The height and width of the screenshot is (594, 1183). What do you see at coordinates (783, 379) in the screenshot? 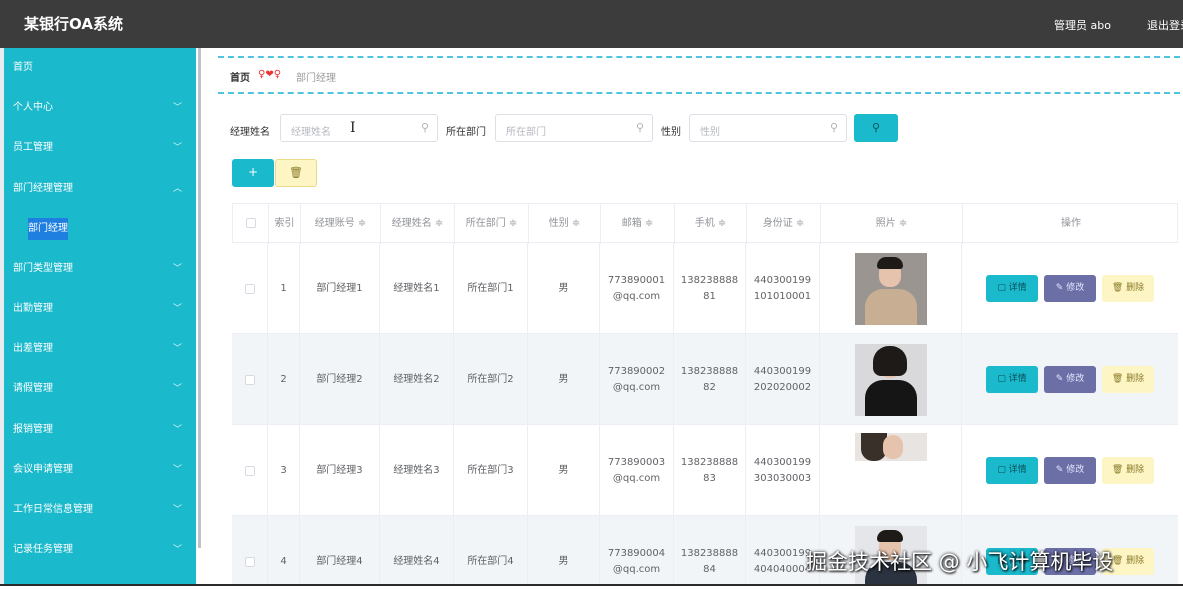
I see `cell-idcard: 440300199 202020002` at bounding box center [783, 379].